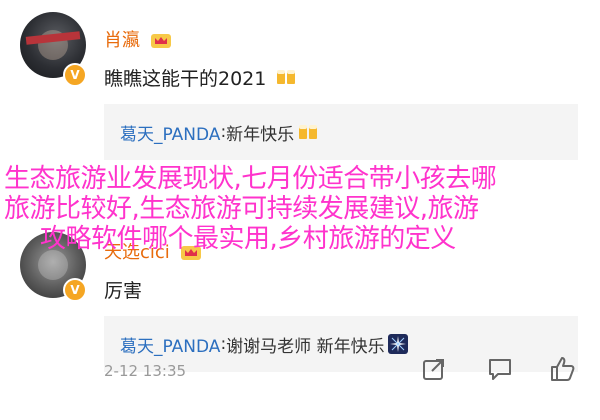  Describe the element at coordinates (341, 132) in the screenshot. I see `reply-box: 葛天_PANDA : 新年快乐` at that location.